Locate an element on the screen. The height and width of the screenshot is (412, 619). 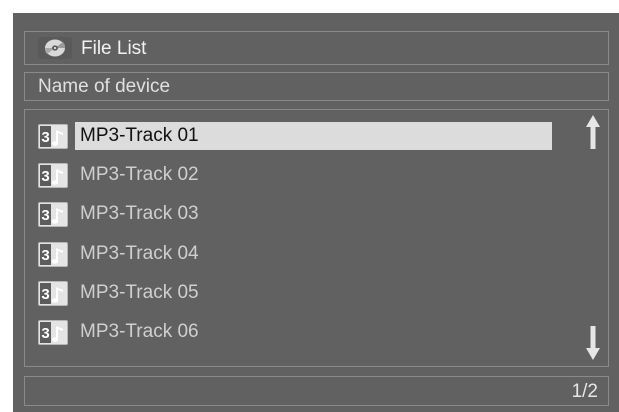
list-item: 3 MP3-Track 03 is located at coordinates (295, 214).